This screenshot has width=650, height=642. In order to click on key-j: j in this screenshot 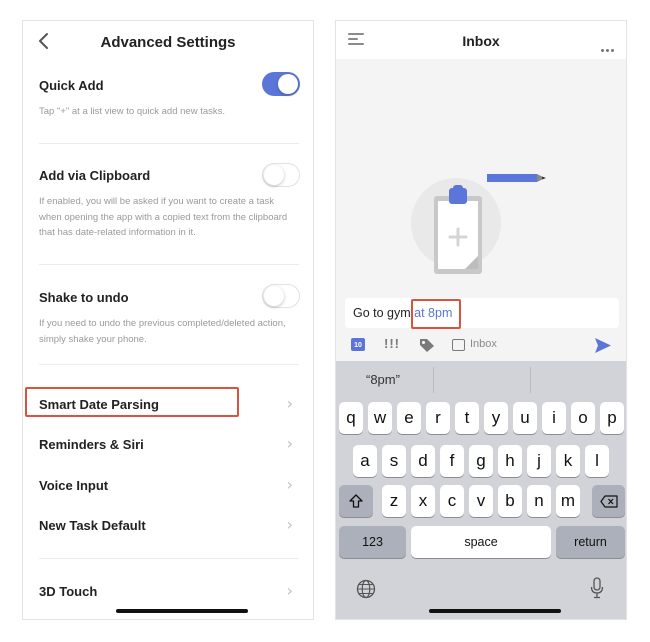, I will do `click(539, 461)`.